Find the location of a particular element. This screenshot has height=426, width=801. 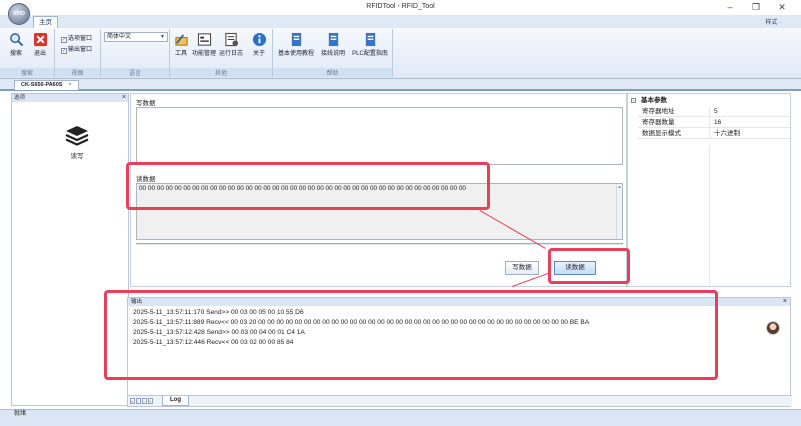

ribbon-group-help: 基本使用教程 接线说明 PLC配置指南 帮助 is located at coordinates (333, 53).